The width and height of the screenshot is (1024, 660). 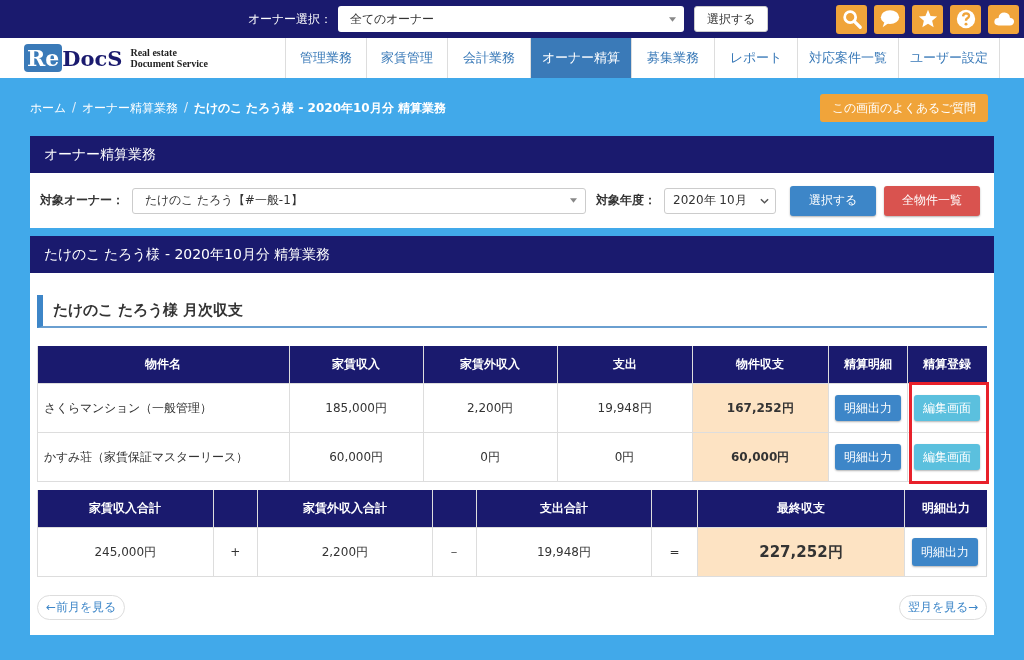 I want to click on column-header: 最終収支, so click(x=801, y=509).